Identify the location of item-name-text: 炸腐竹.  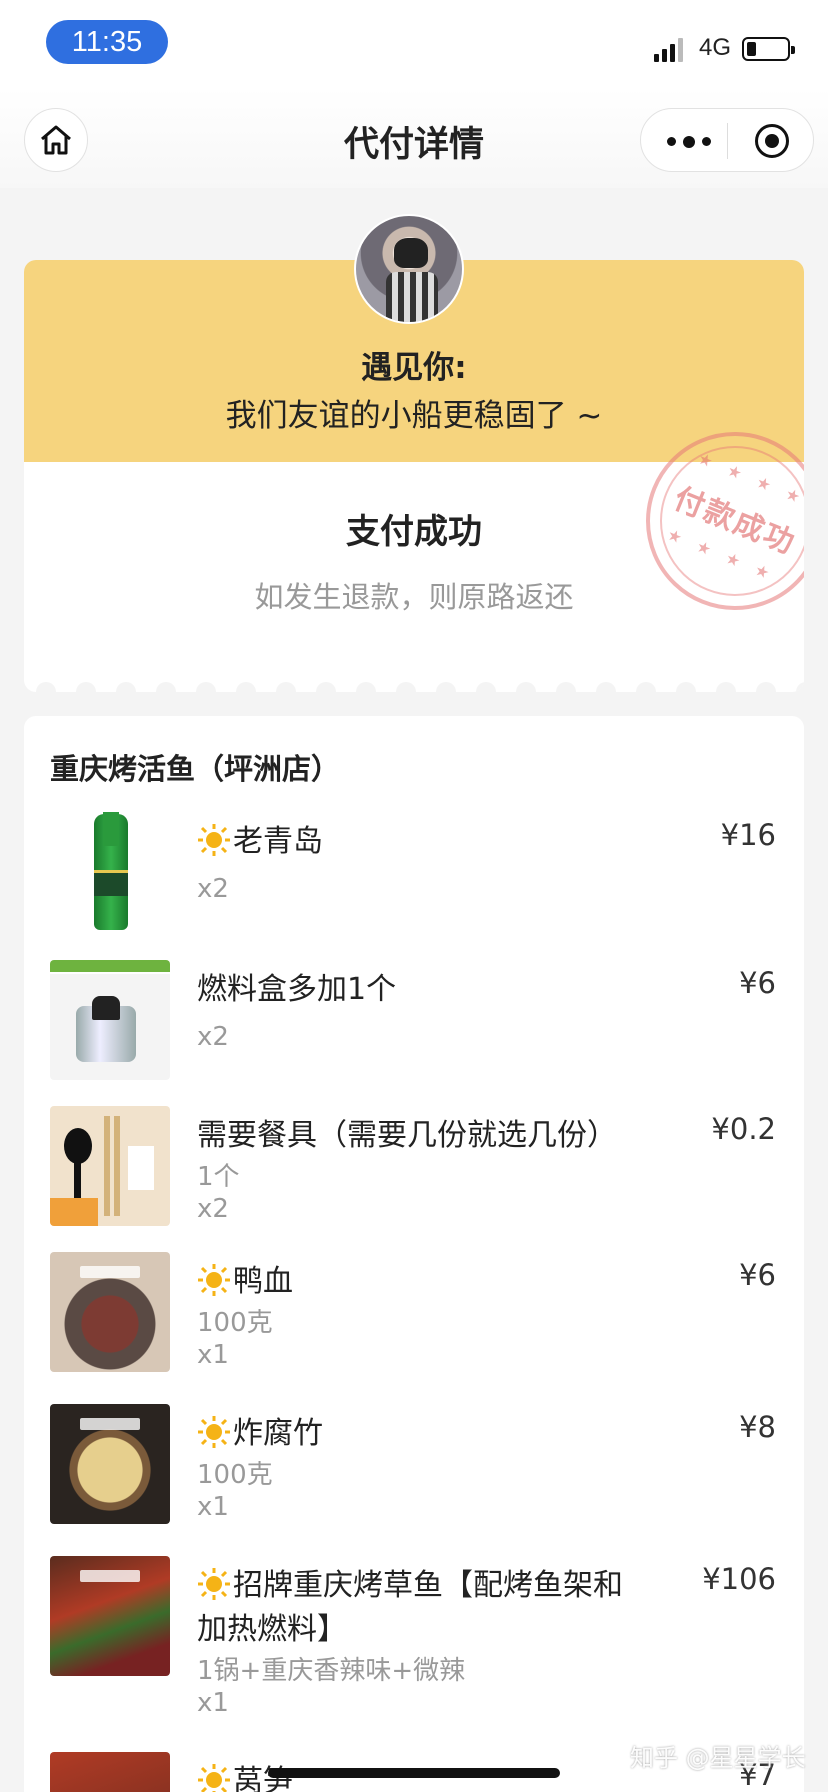
(278, 1433).